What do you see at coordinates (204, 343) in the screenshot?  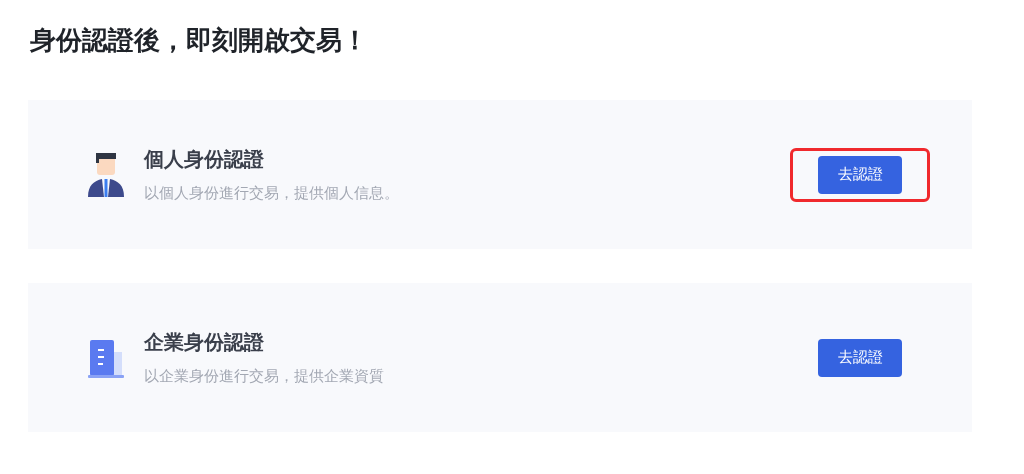 I see `card-title: 企業身份認證` at bounding box center [204, 343].